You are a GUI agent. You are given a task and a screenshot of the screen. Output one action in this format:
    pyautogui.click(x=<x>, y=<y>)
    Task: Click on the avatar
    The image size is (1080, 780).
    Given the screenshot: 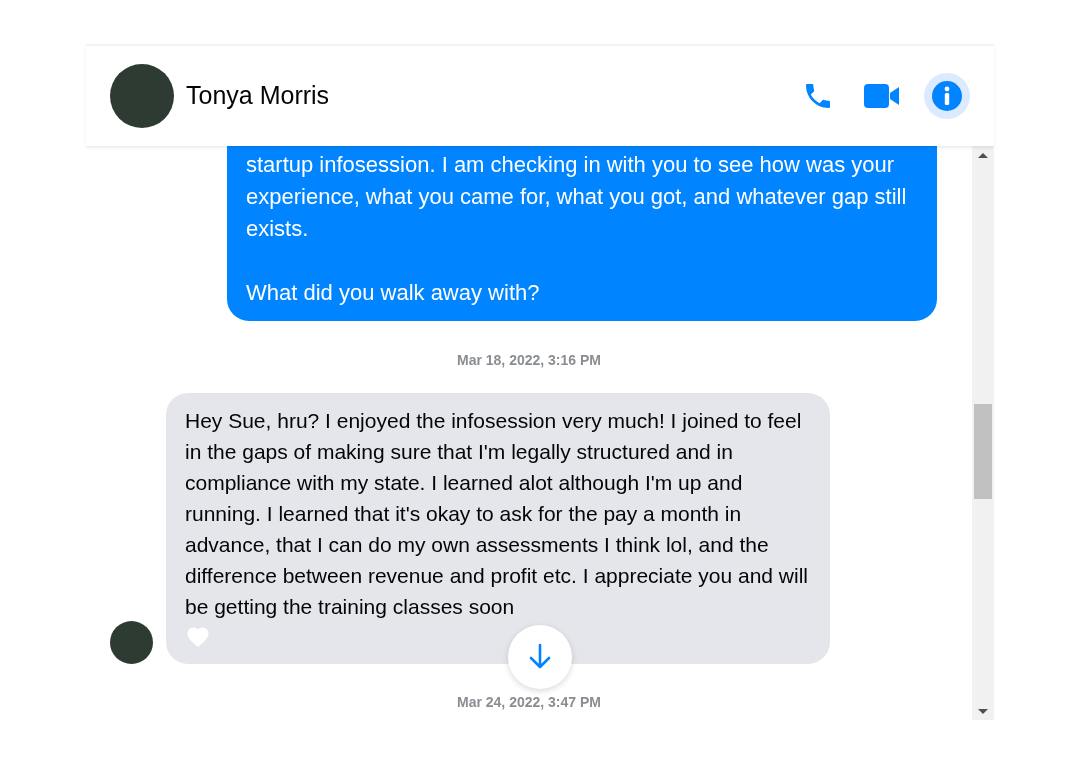 What is the action you would take?
    pyautogui.click(x=131, y=642)
    